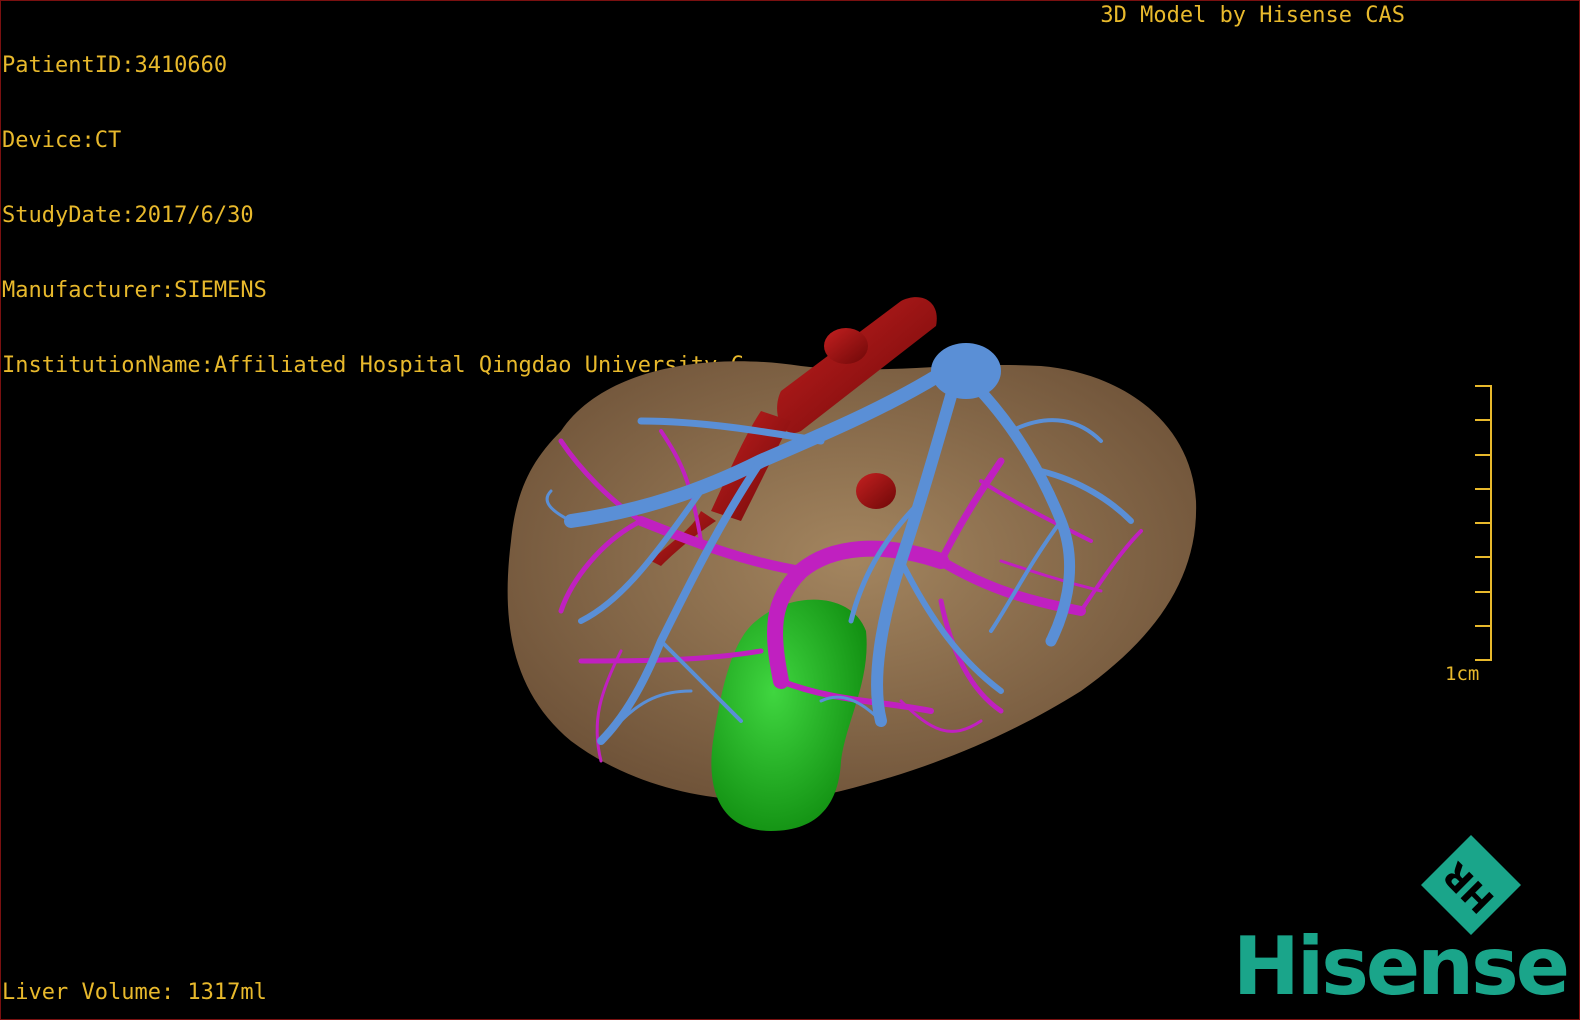 Image resolution: width=1580 pixels, height=1020 pixels. I want to click on scale-label: 1cm, so click(1462, 674).